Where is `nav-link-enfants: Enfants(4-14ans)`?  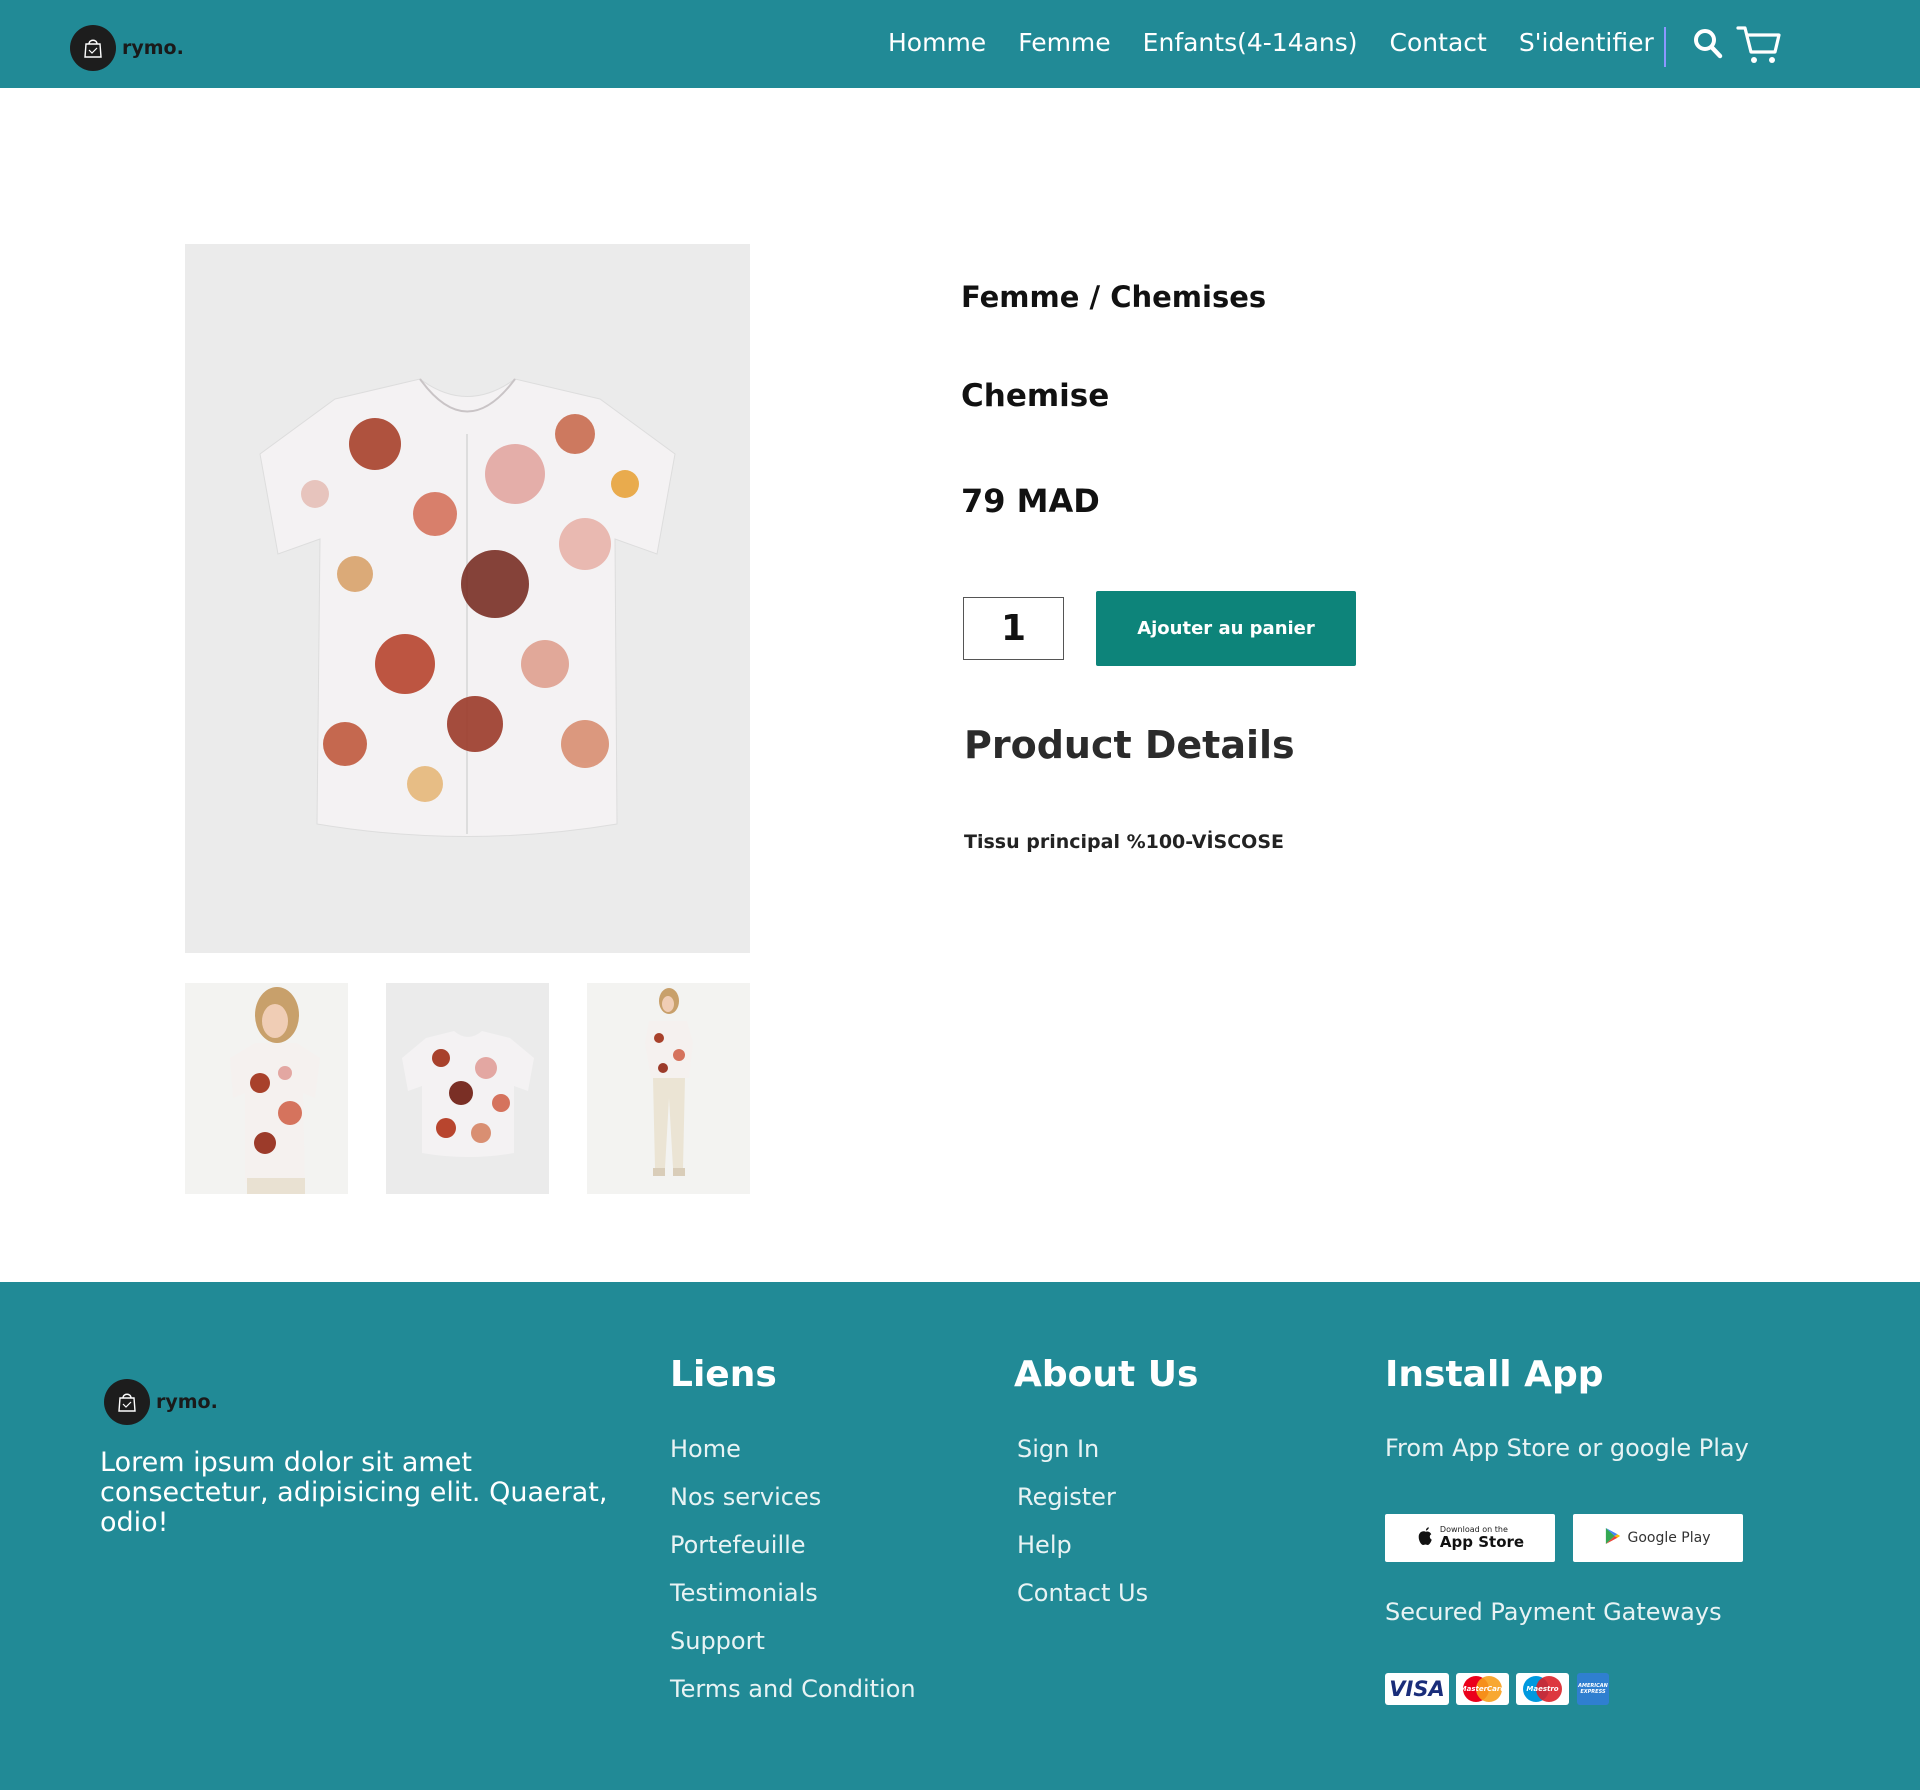
nav-link-enfants: Enfants(4-14ans) is located at coordinates (1250, 43).